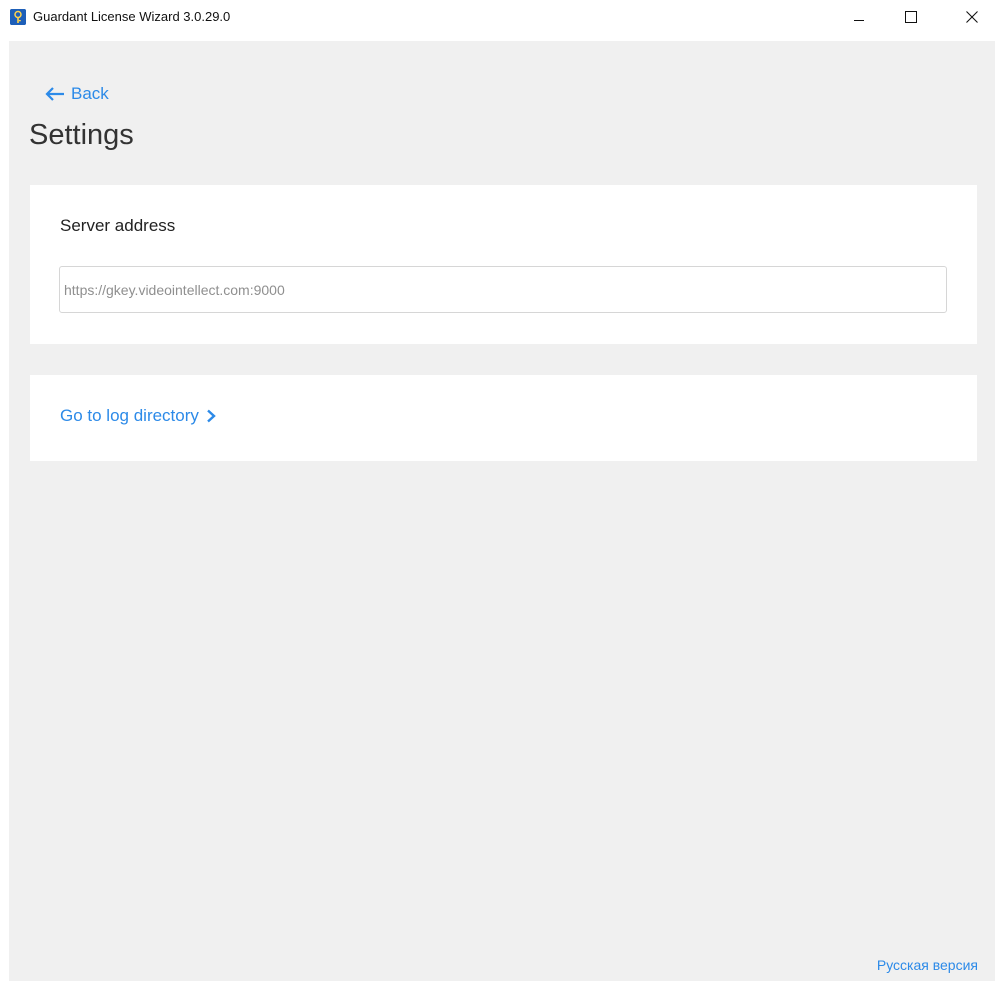 The width and height of the screenshot is (995, 981). I want to click on server-address-label: Server address, so click(118, 225).